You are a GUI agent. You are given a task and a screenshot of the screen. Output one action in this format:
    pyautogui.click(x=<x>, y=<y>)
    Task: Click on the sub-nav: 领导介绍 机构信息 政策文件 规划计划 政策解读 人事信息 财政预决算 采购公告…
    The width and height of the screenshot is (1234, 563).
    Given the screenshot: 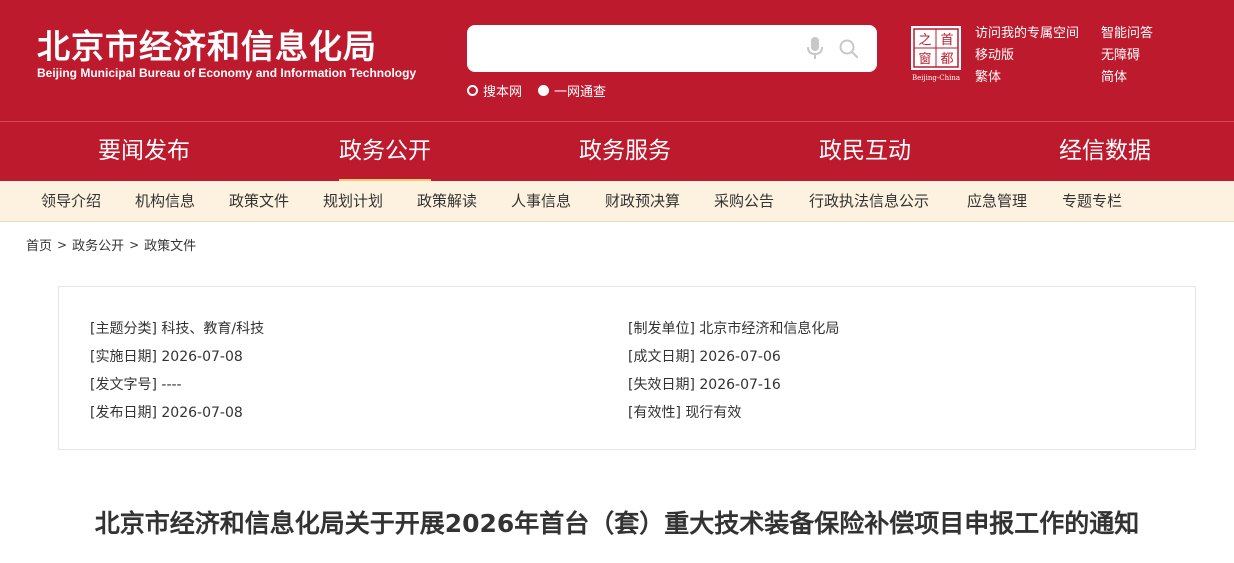 What is the action you would take?
    pyautogui.click(x=617, y=201)
    